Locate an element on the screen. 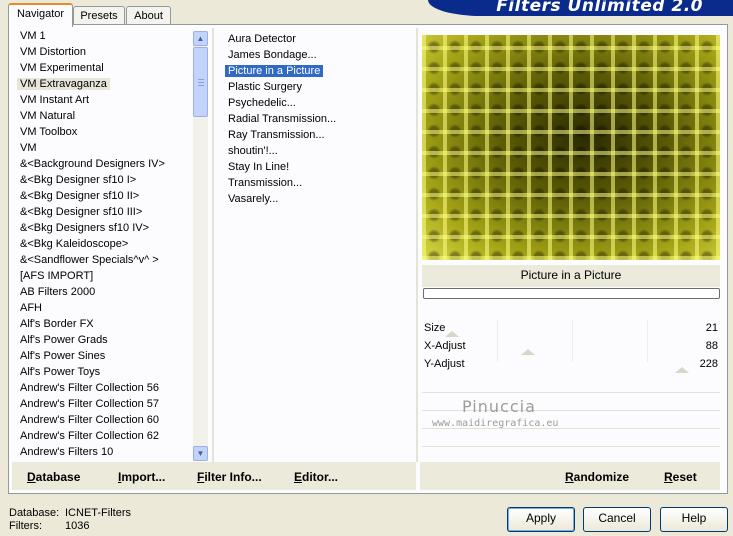 The width and height of the screenshot is (733, 536). category-item: [AFS IMPORT] is located at coordinates (102, 276).